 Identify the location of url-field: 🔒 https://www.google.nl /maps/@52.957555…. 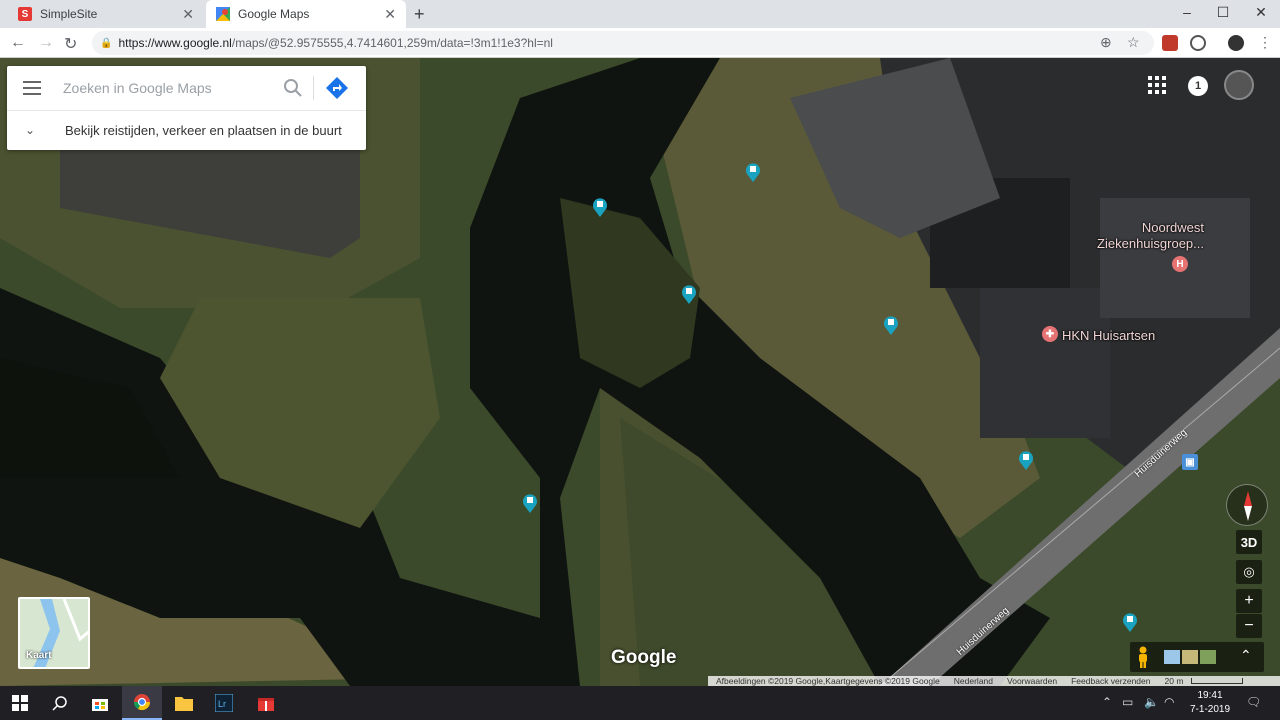
(623, 43).